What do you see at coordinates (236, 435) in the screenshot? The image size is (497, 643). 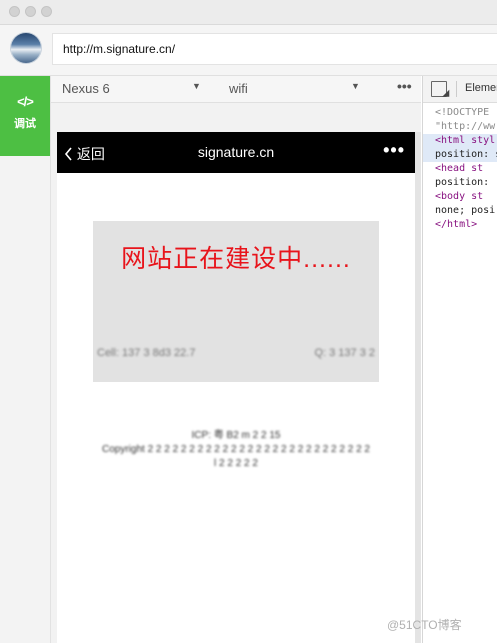 I see `footer-line: ICP: 粤 B2 m 2 2 15` at bounding box center [236, 435].